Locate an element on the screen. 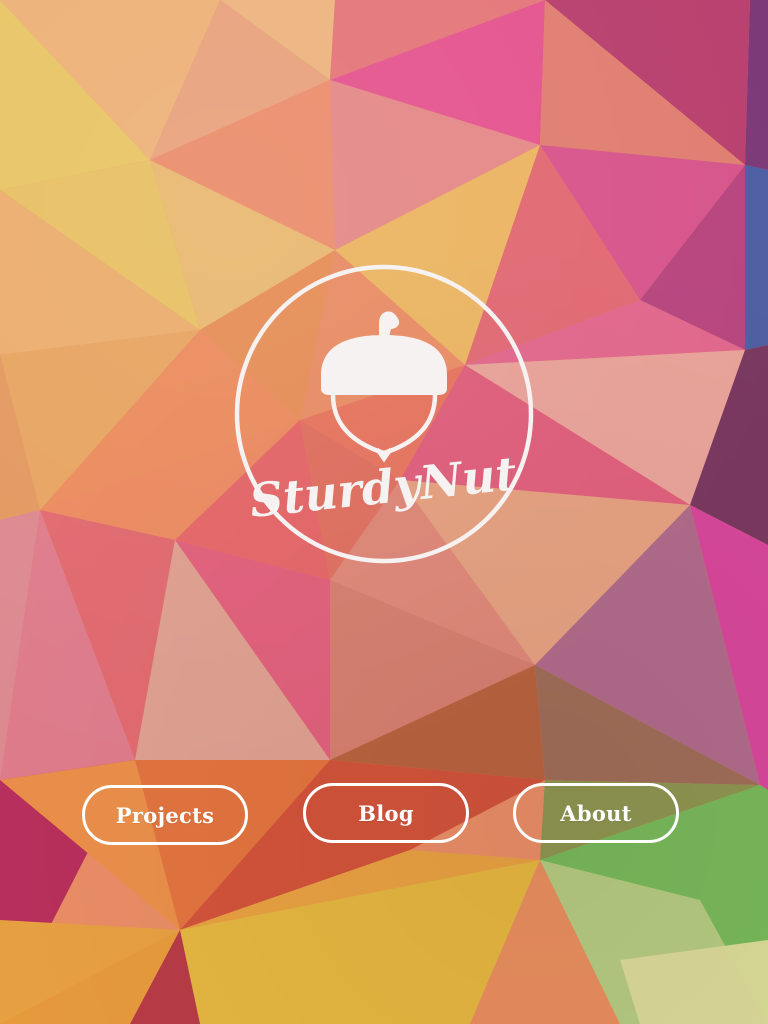 The height and width of the screenshot is (1024, 768). logo: SturdyNut SturdyNut is located at coordinates (384, 414).